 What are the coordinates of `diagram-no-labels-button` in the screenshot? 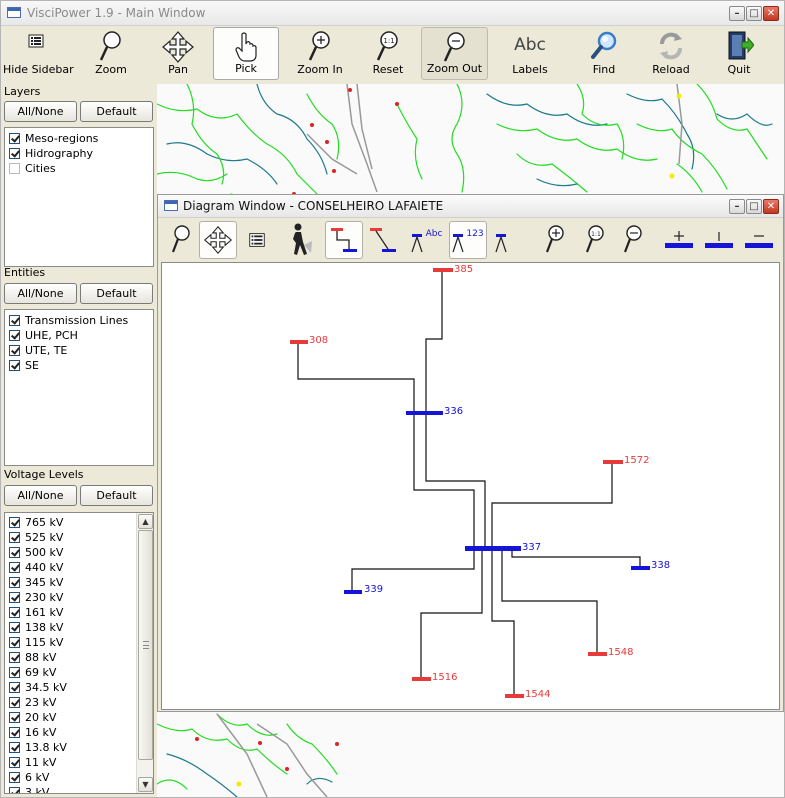 It's located at (504, 240).